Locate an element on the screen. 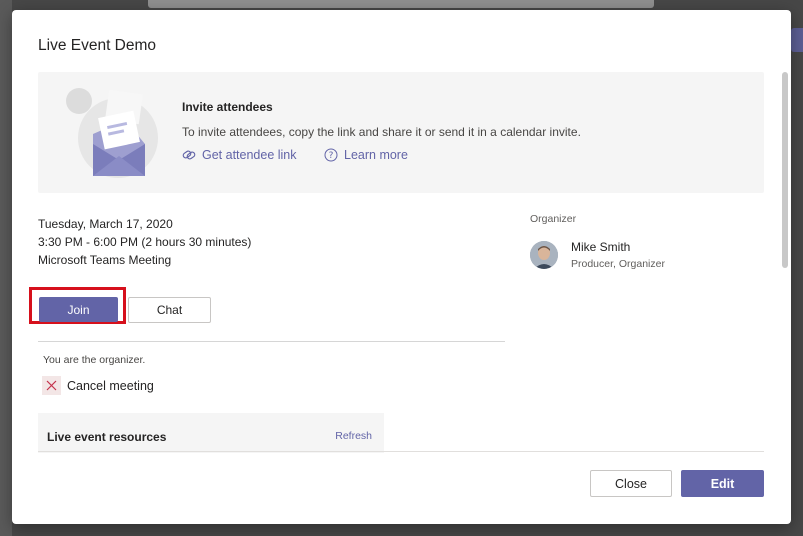 The width and height of the screenshot is (803, 536). refresh-link: Refresh is located at coordinates (353, 436).